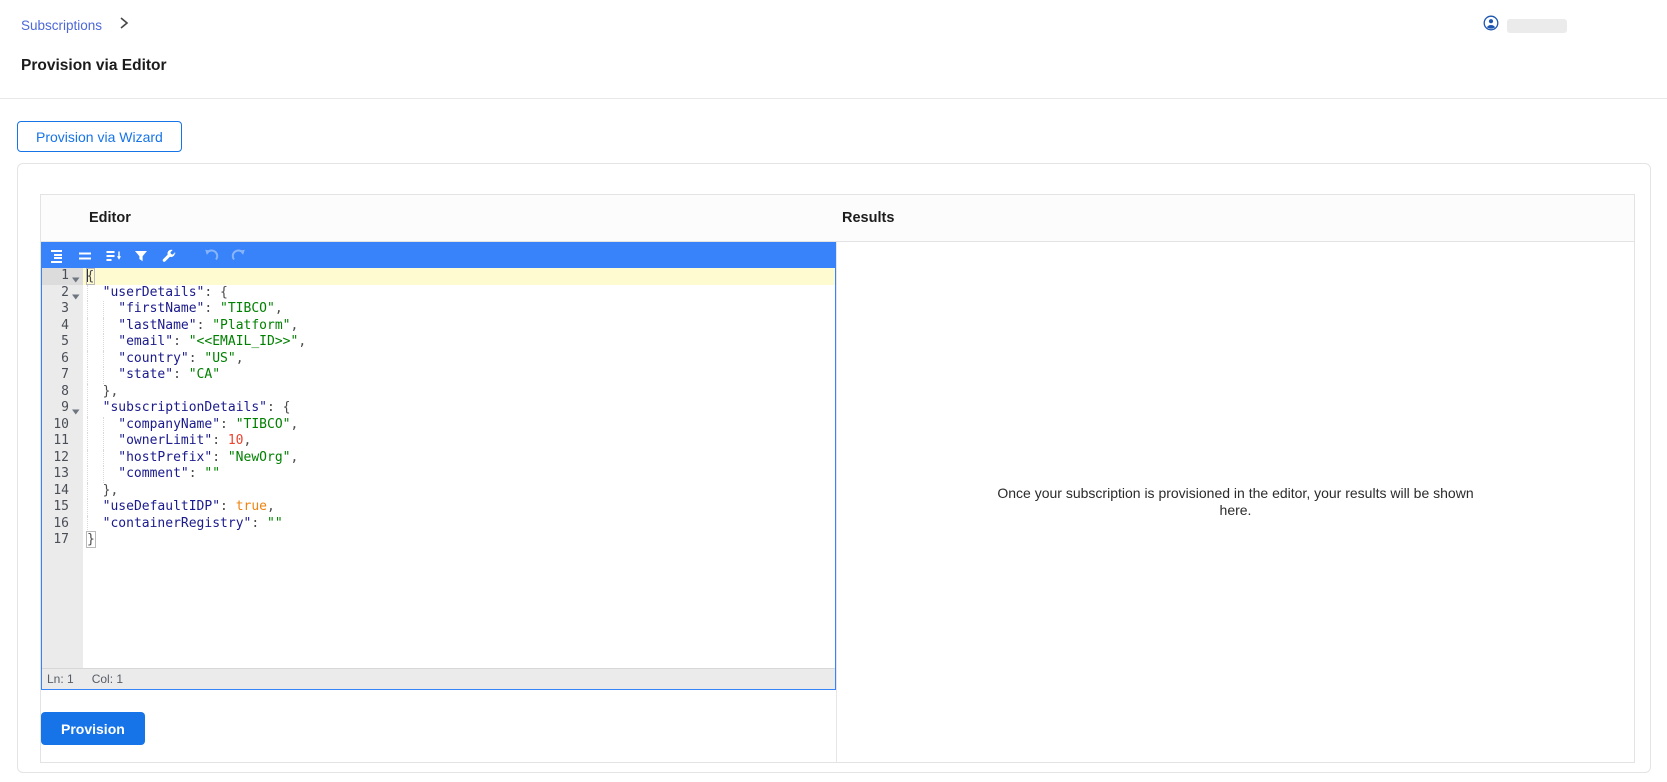  Describe the element at coordinates (110, 218) in the screenshot. I see `editor-panel-header: Editor` at that location.